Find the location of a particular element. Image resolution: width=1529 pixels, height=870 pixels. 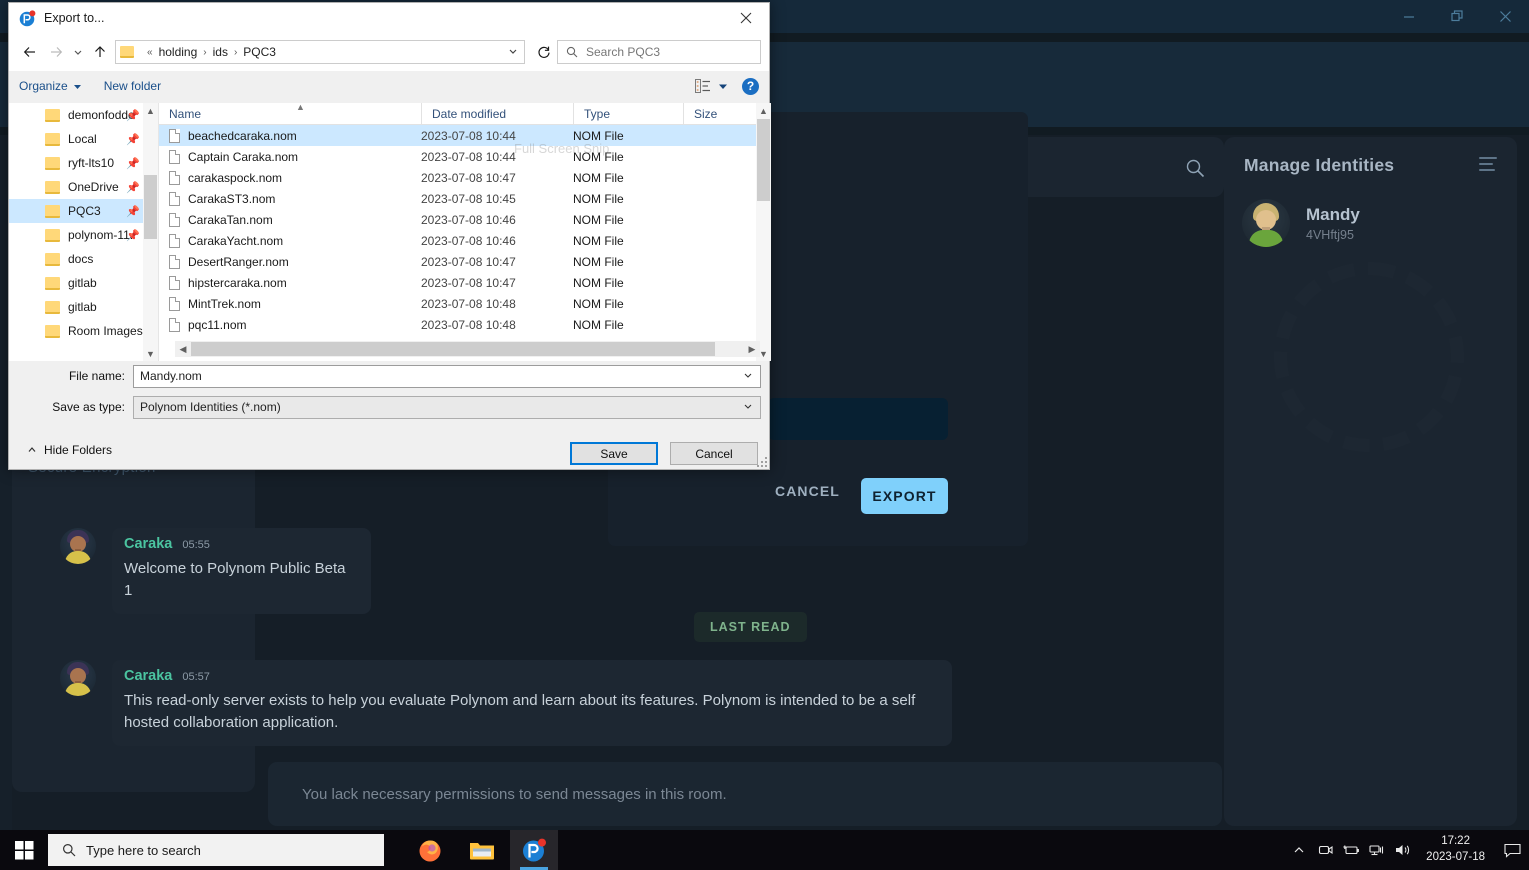

tree-item-gitlab-2: gitlab is located at coordinates (83, 307).